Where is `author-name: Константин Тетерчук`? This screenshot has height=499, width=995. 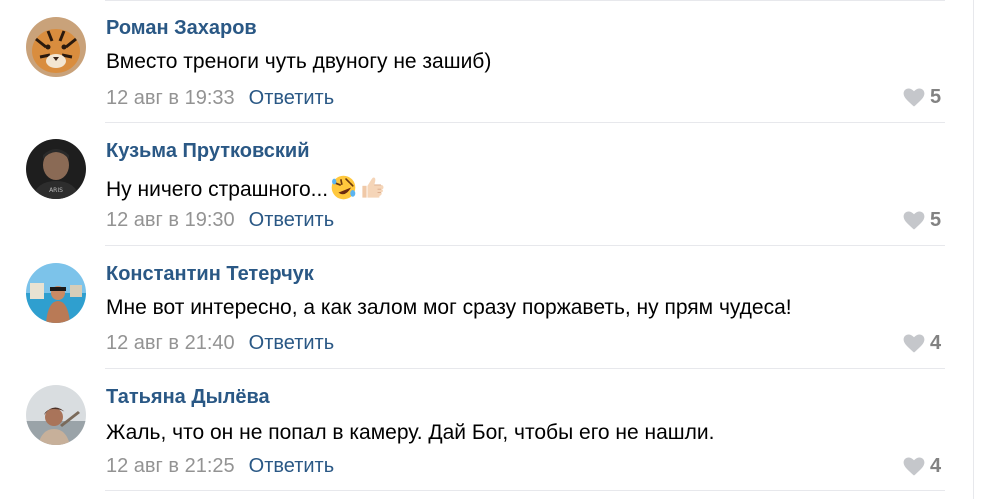
author-name: Константин Тетерчук is located at coordinates (210, 274).